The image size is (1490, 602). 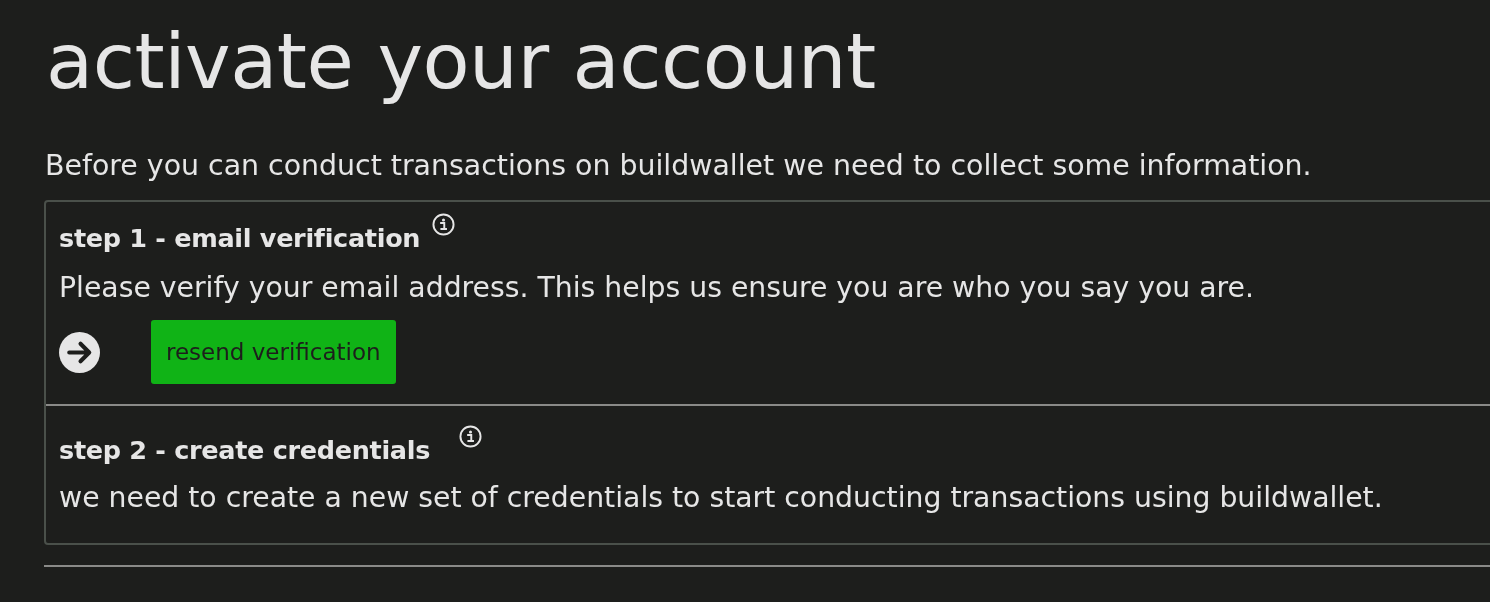 I want to click on page-title: activate your account, so click(x=461, y=62).